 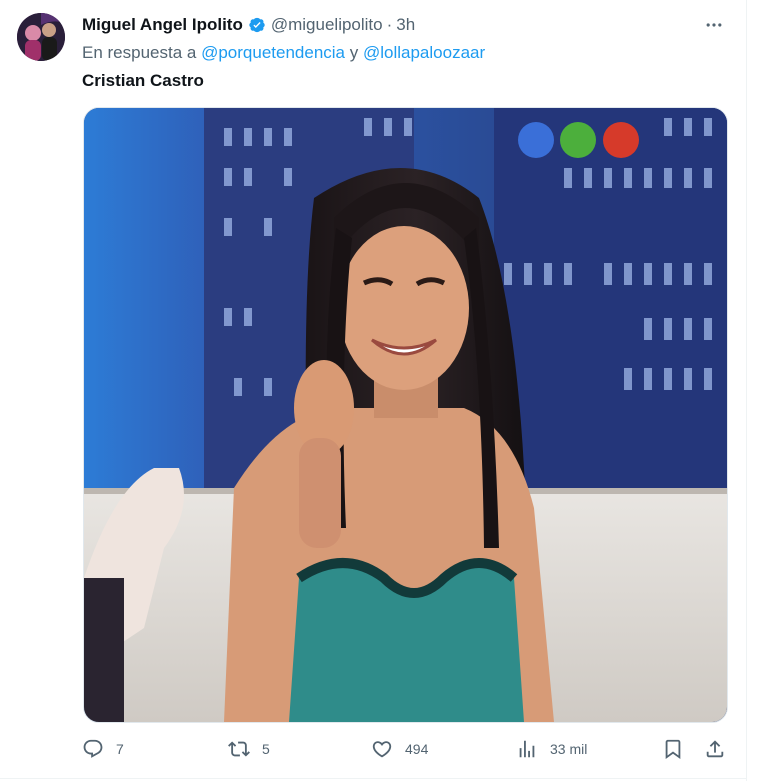 I want to click on reply-button: 7, so click(x=103, y=749).